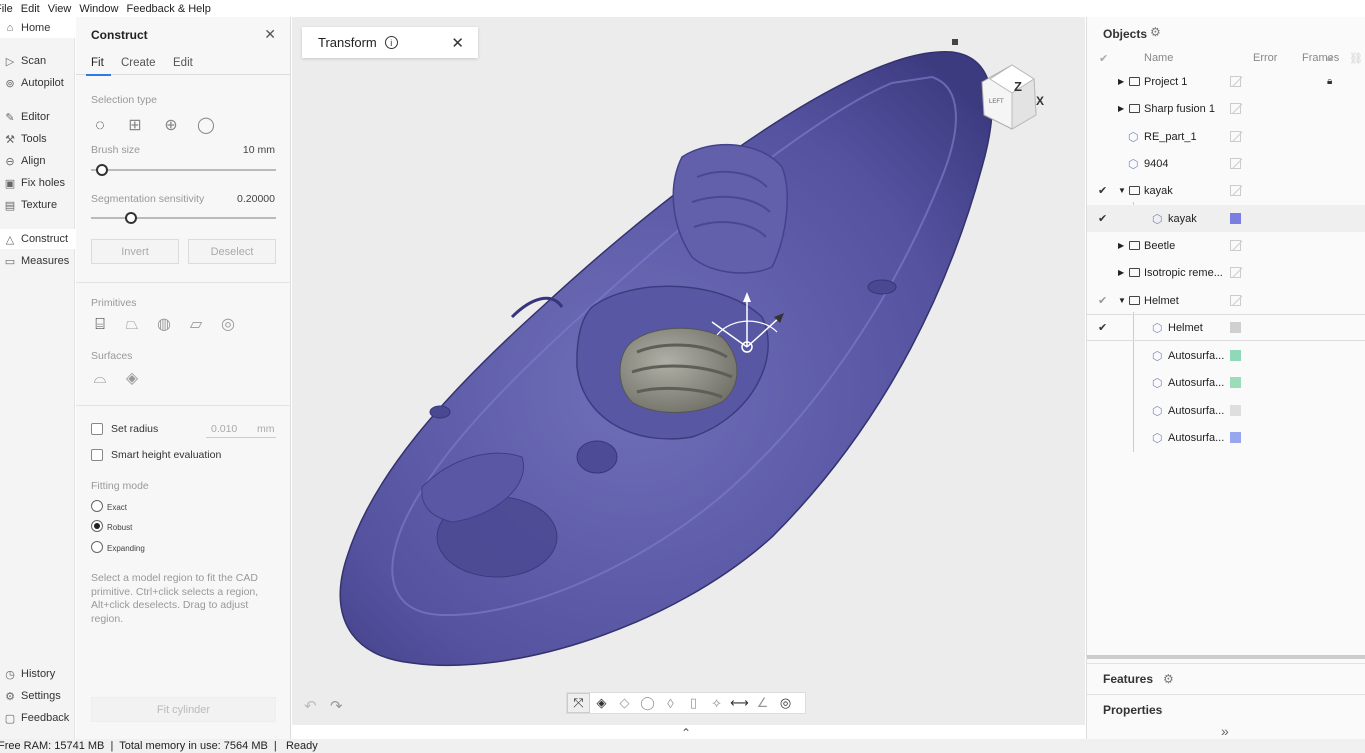 The width and height of the screenshot is (1365, 753). Describe the element at coordinates (1158, 58) in the screenshot. I see `column-name: Name` at that location.